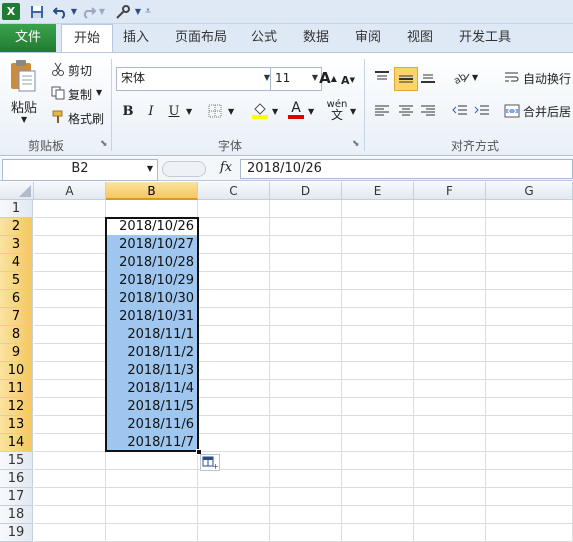 This screenshot has height=542, width=573. Describe the element at coordinates (16, 479) in the screenshot. I see `row-header: 16` at that location.